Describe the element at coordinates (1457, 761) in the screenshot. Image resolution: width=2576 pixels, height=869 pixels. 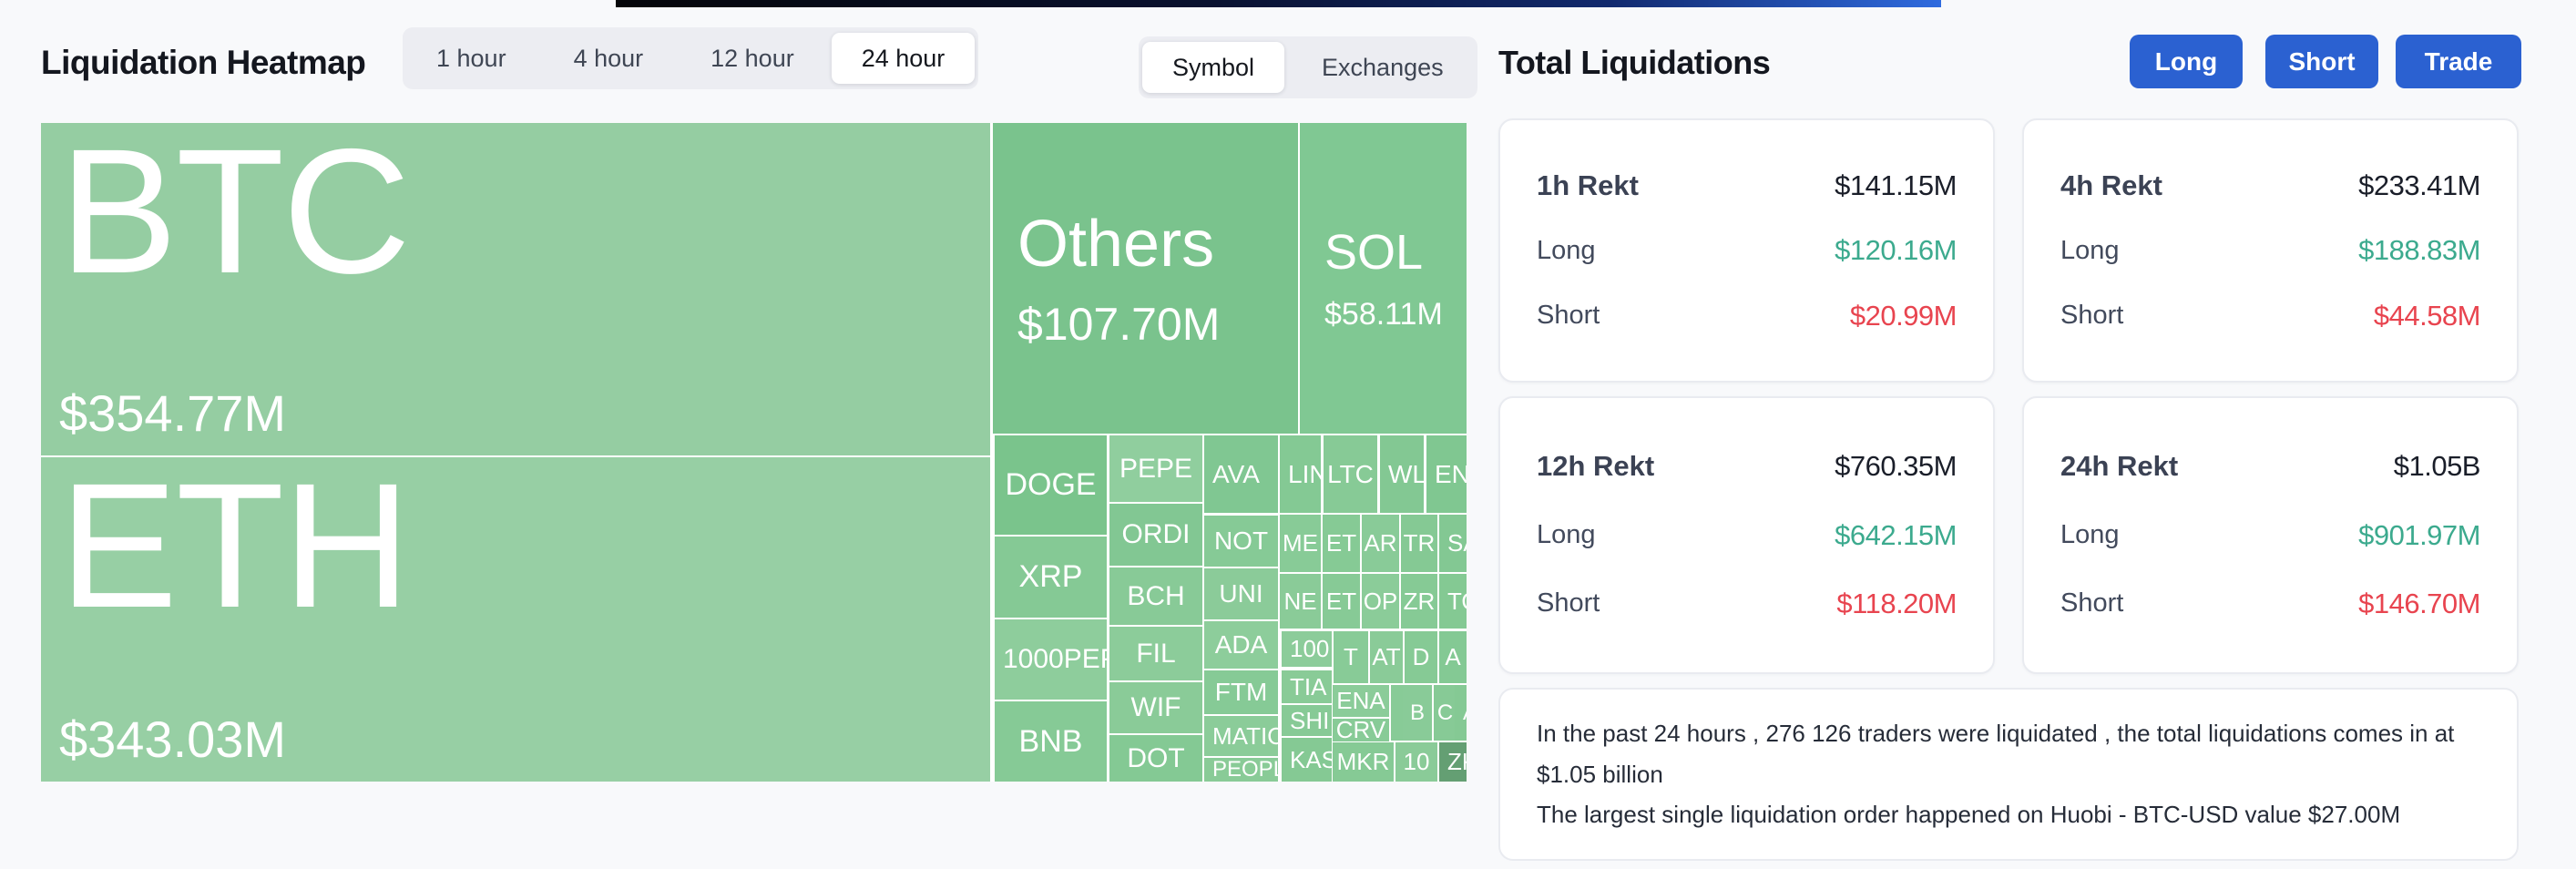
I see `treemap-cell-symbol: ZK` at that location.